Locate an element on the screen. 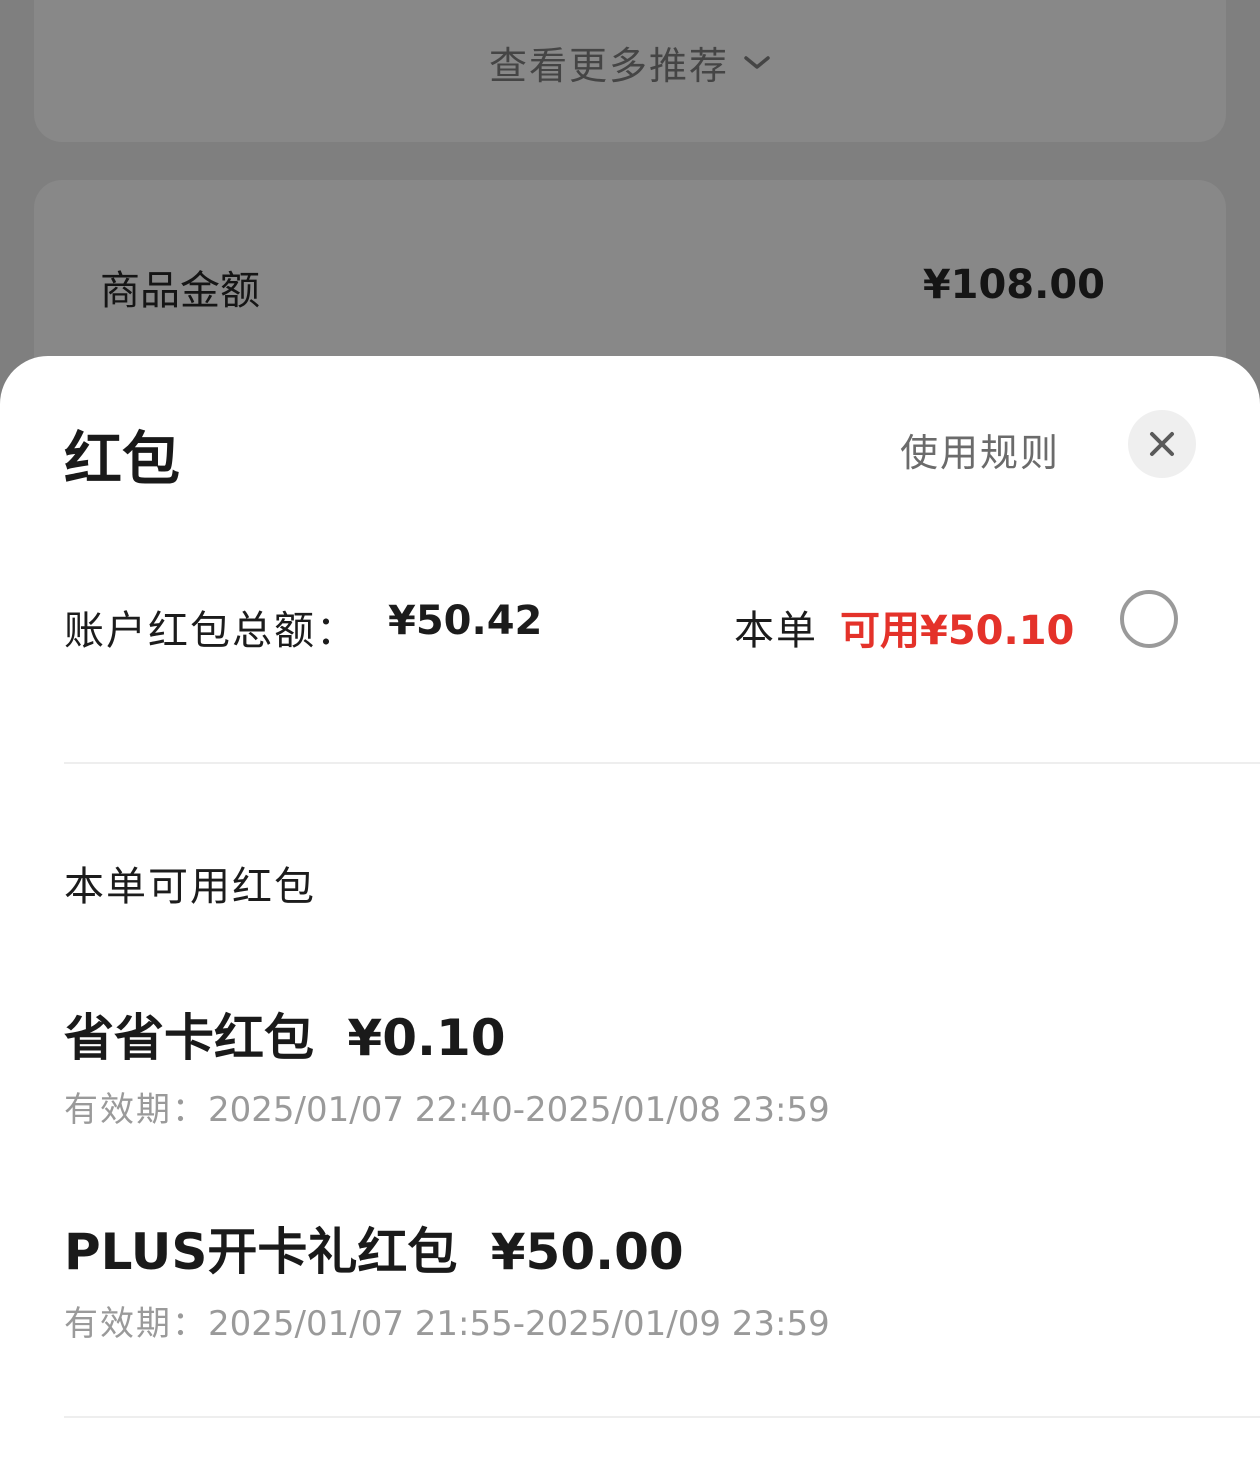 The image size is (1260, 1470). validity-range: 2025/01/07 21:55-2025/01/09 23:59 is located at coordinates (519, 1324).